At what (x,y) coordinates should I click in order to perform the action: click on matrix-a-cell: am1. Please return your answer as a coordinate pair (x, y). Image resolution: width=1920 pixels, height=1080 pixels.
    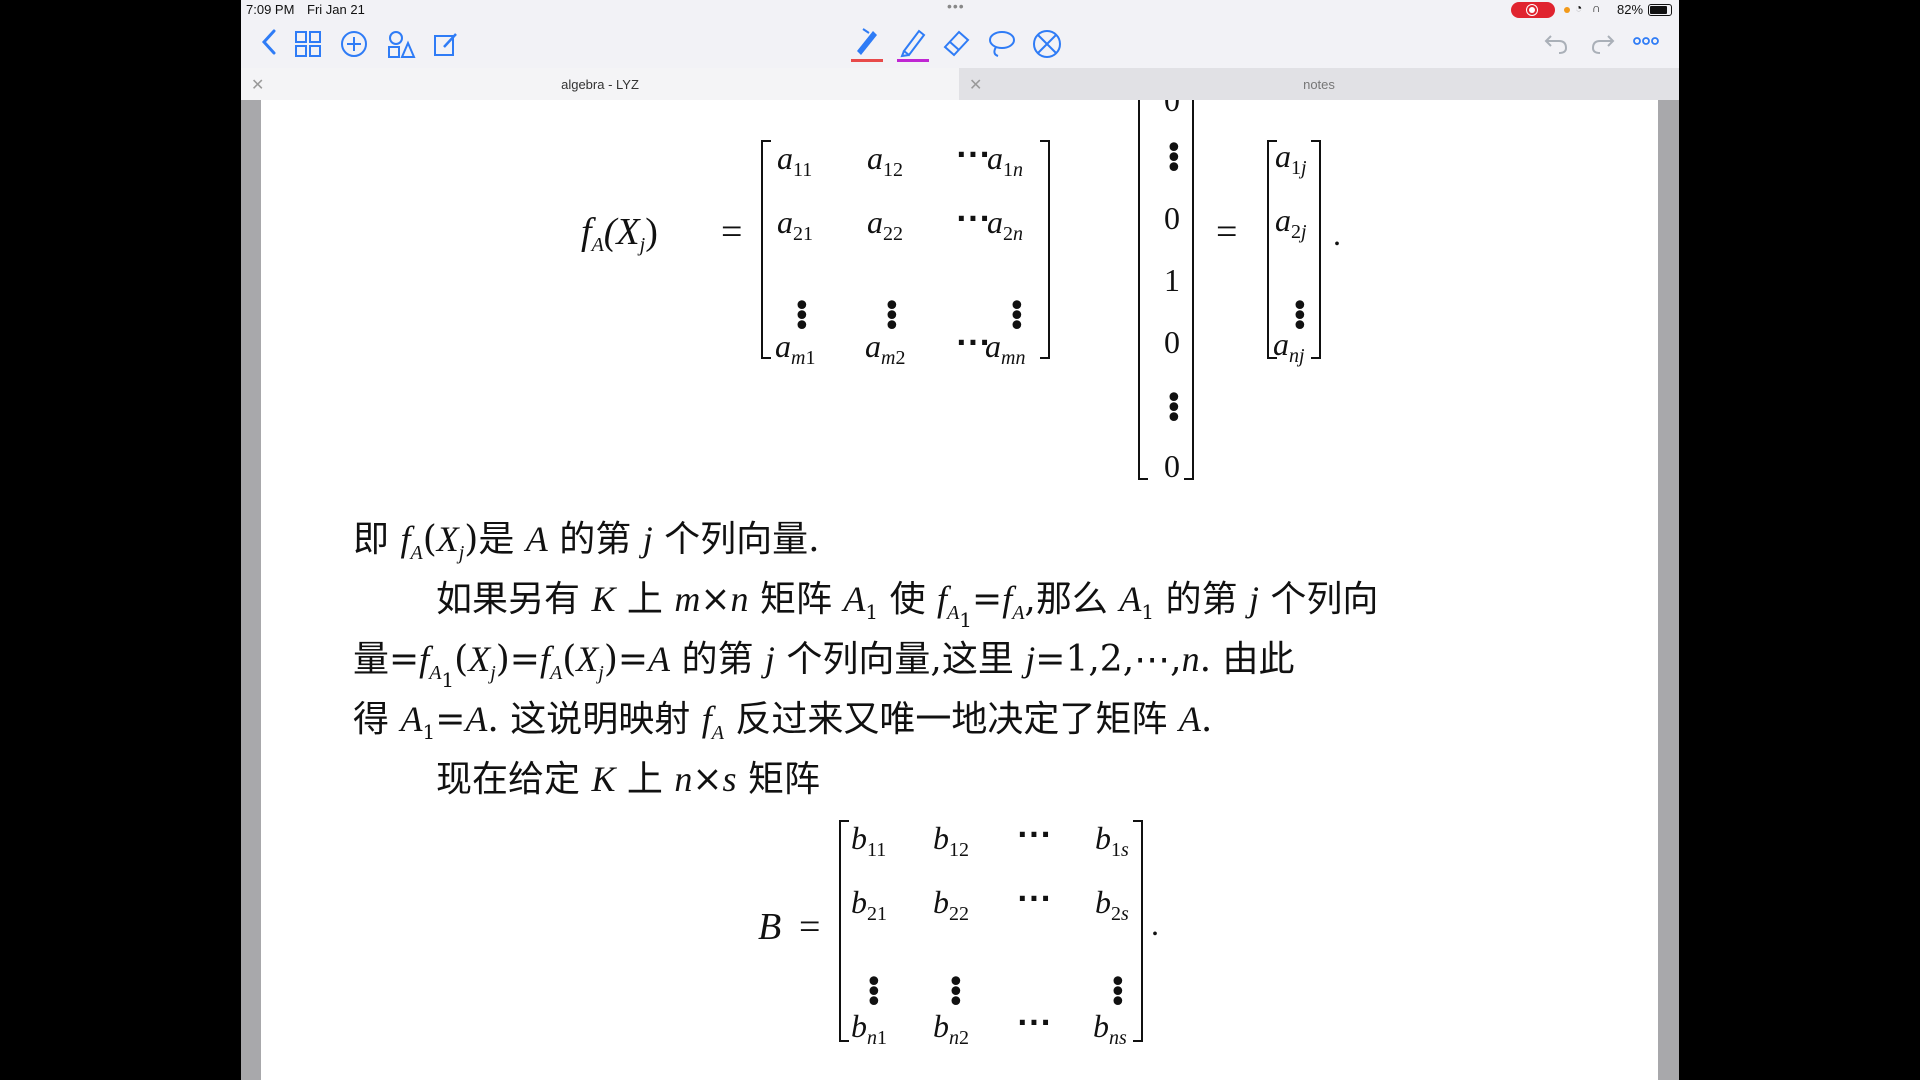
    Looking at the image, I should click on (795, 348).